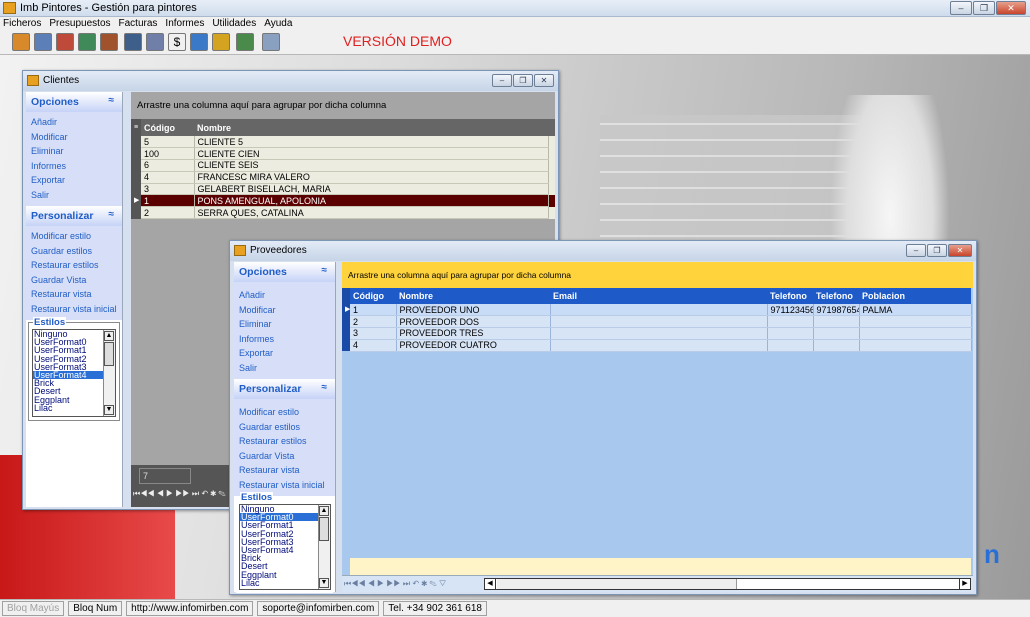  I want to click on table-row: 3 PROVEEDOR TRES, so click(657, 333).